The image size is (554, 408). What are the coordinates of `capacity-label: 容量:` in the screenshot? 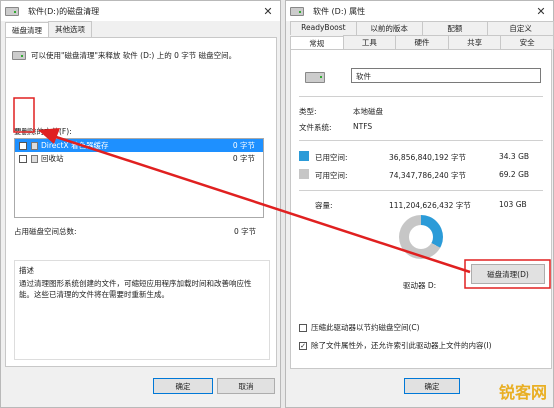 It's located at (324, 205).